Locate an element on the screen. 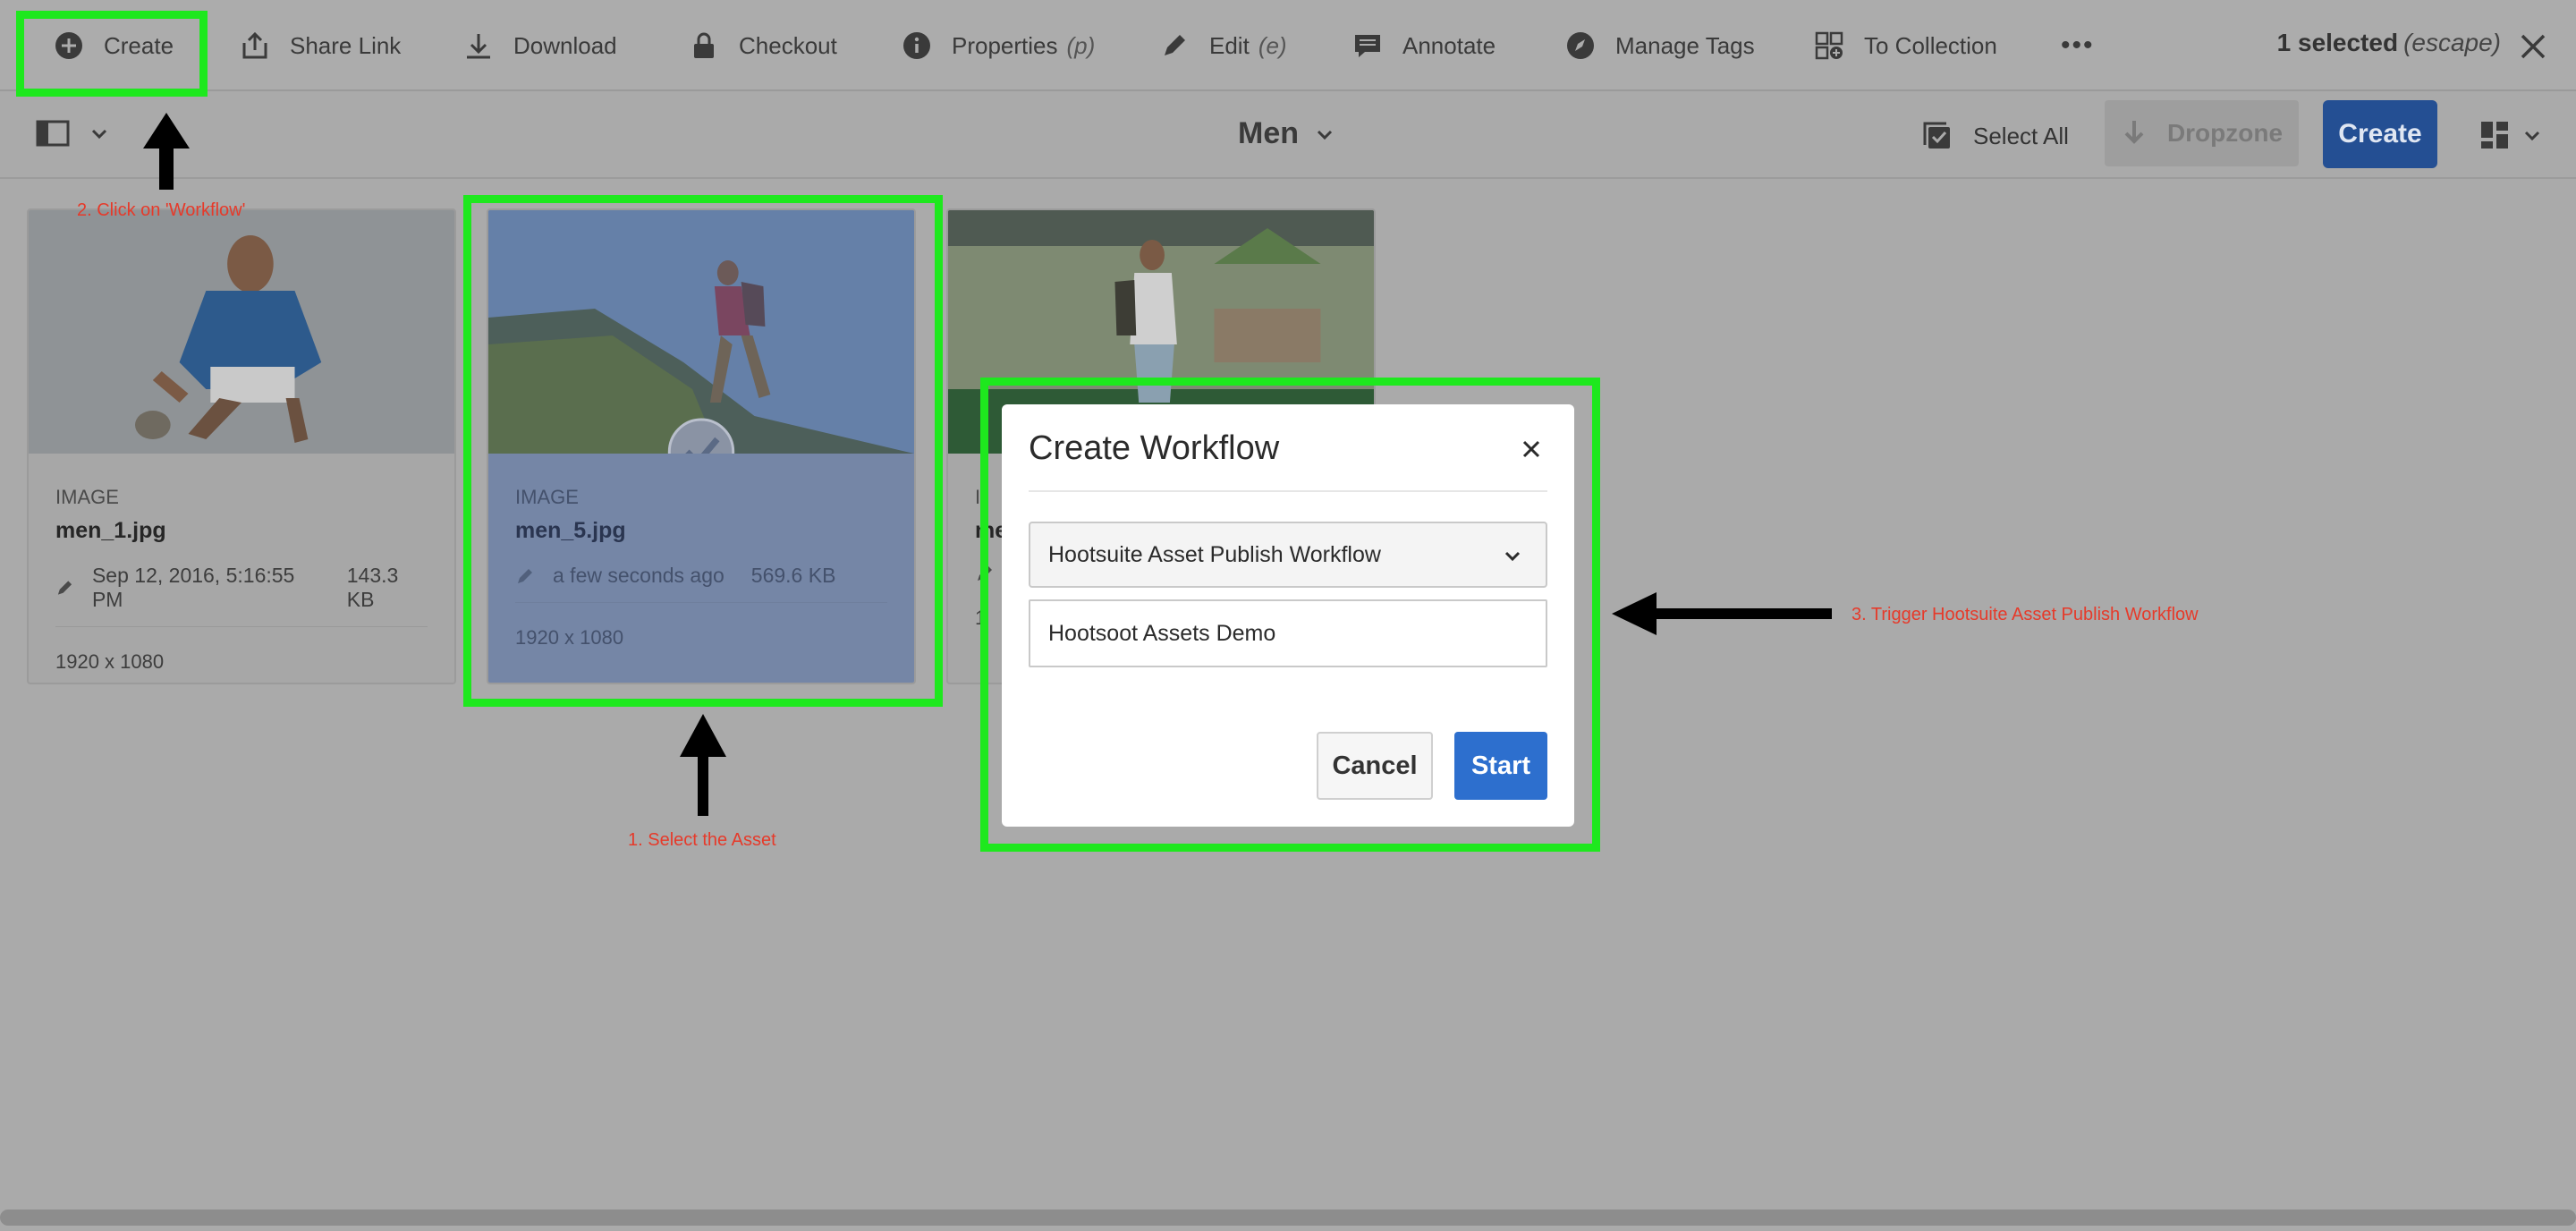  asset-dimensions: 1920 x 1080 is located at coordinates (110, 661).